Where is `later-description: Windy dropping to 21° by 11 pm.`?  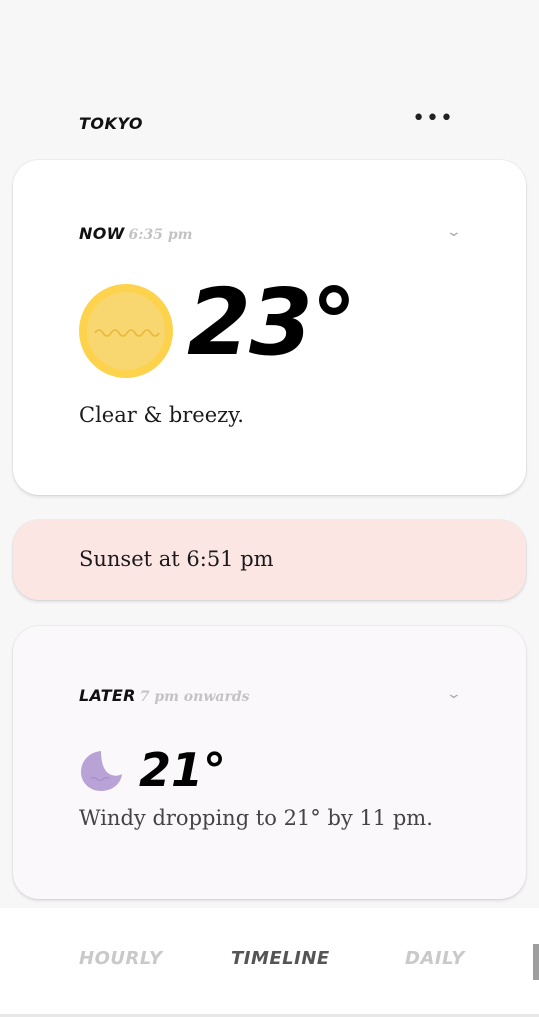
later-description: Windy dropping to 21° by 11 pm. is located at coordinates (256, 818).